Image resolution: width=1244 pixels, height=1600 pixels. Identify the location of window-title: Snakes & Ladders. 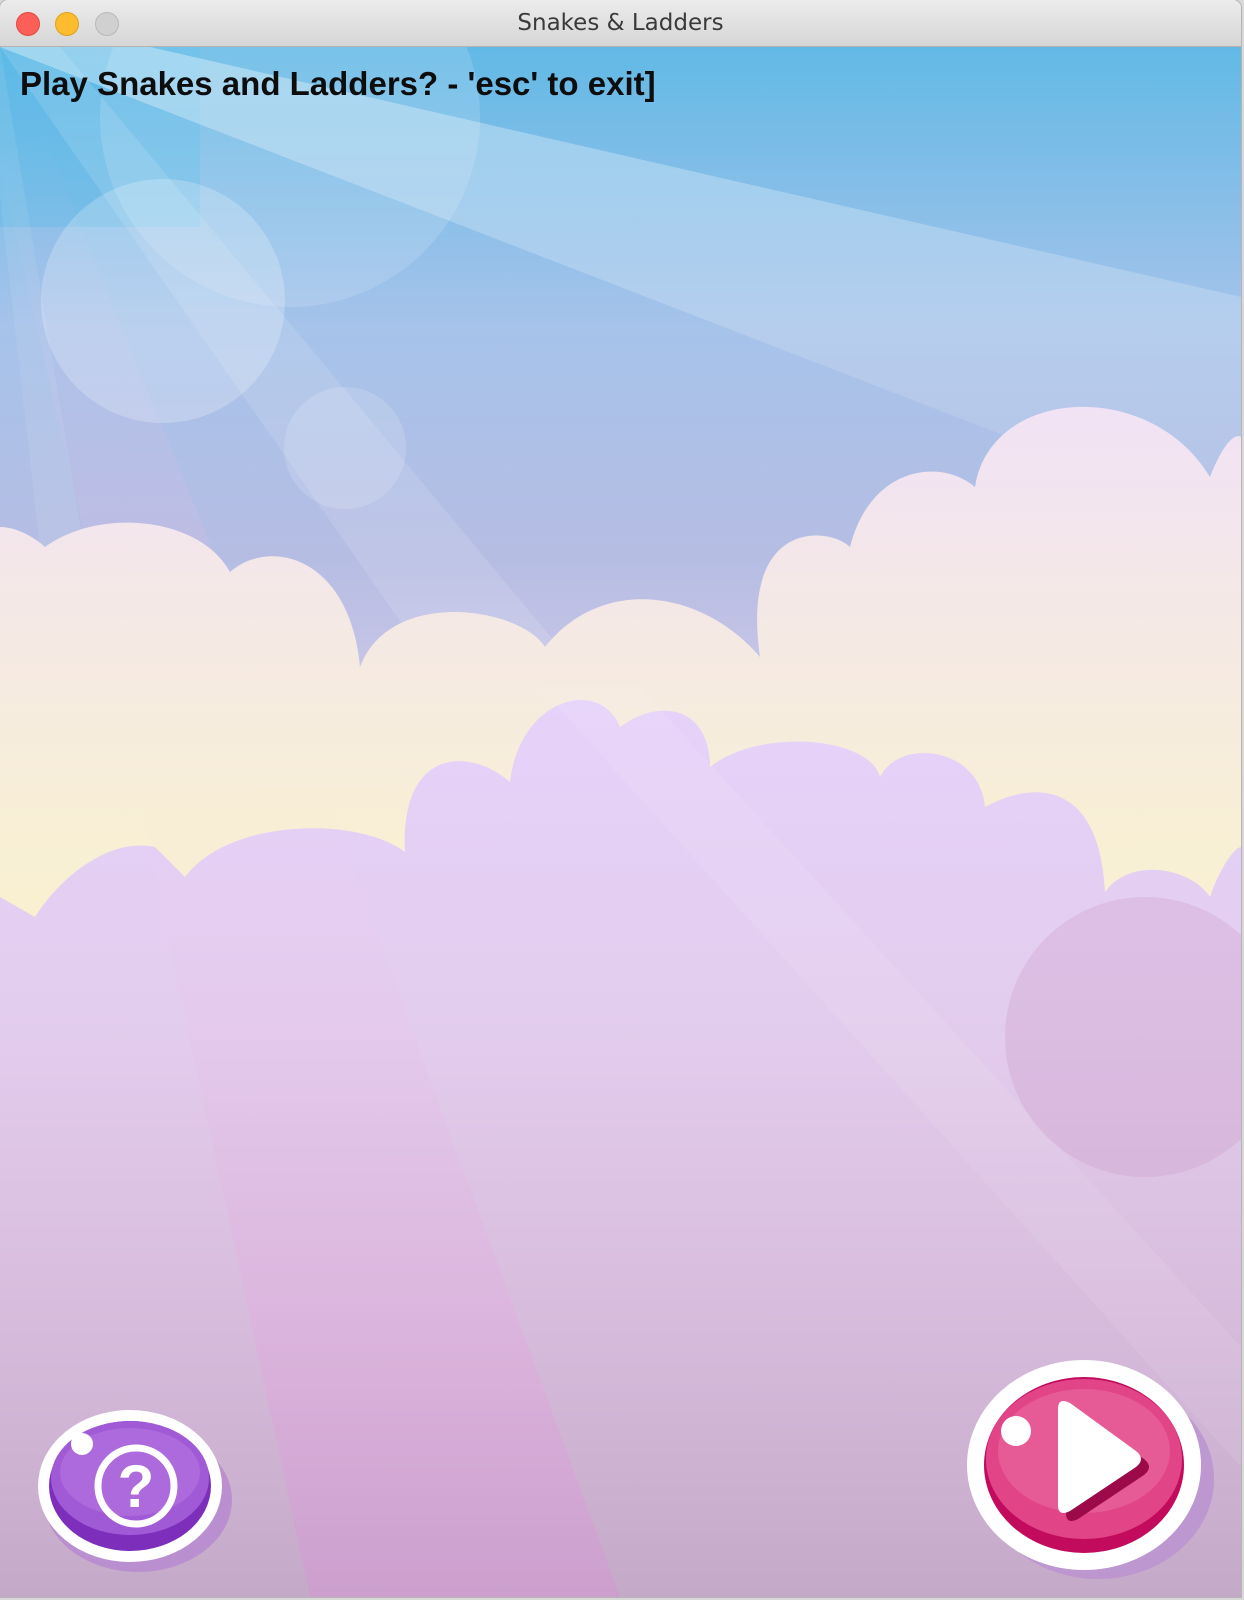
(620, 23).